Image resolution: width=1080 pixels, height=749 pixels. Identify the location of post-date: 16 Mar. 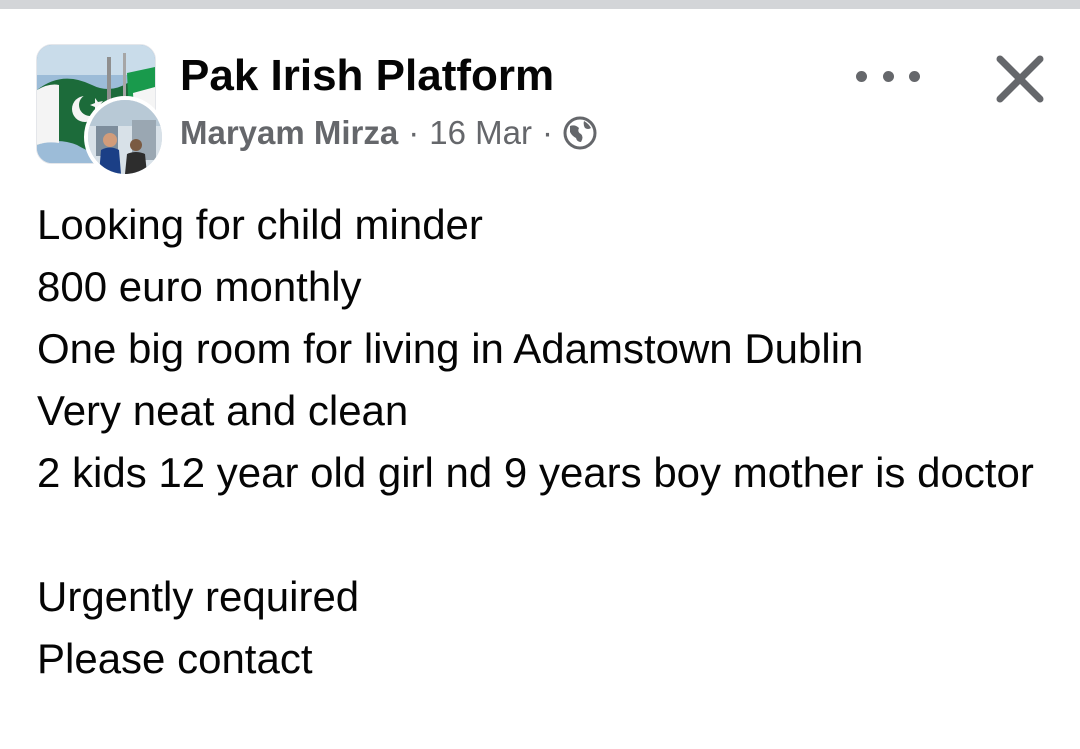
(480, 133).